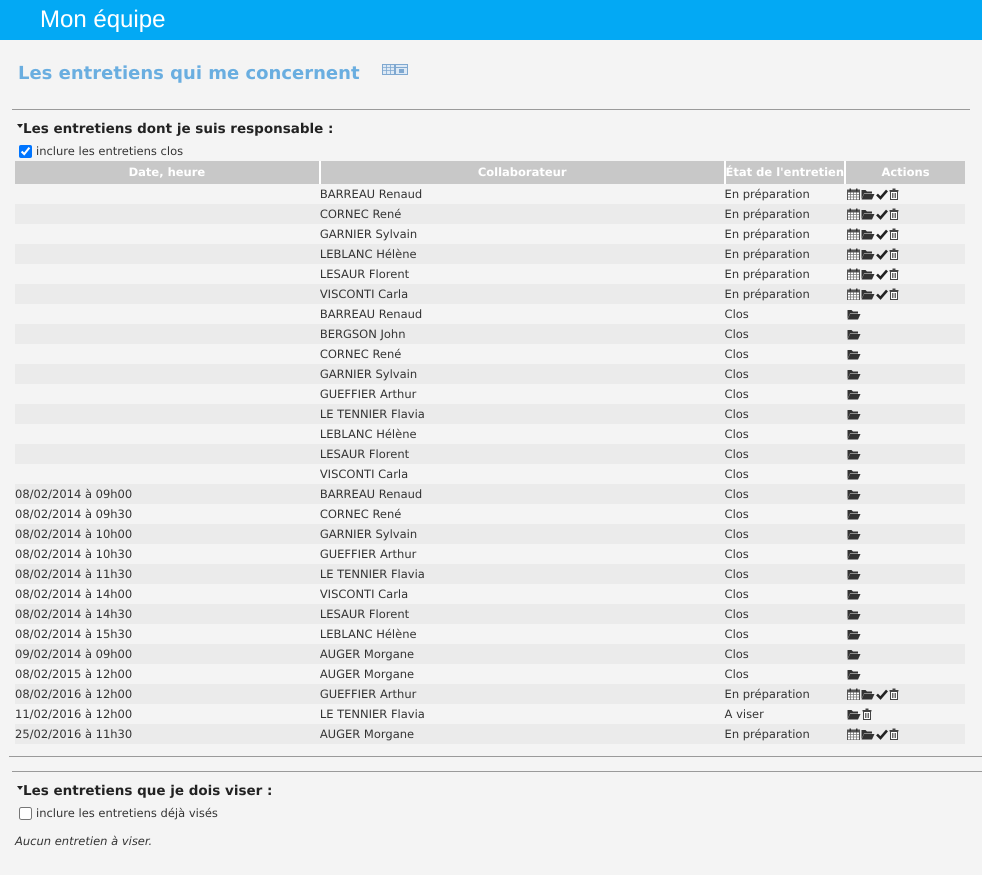 This screenshot has width=982, height=875. What do you see at coordinates (147, 791) in the screenshot?
I see `section-title: Les entretiens que je dois viser :` at bounding box center [147, 791].